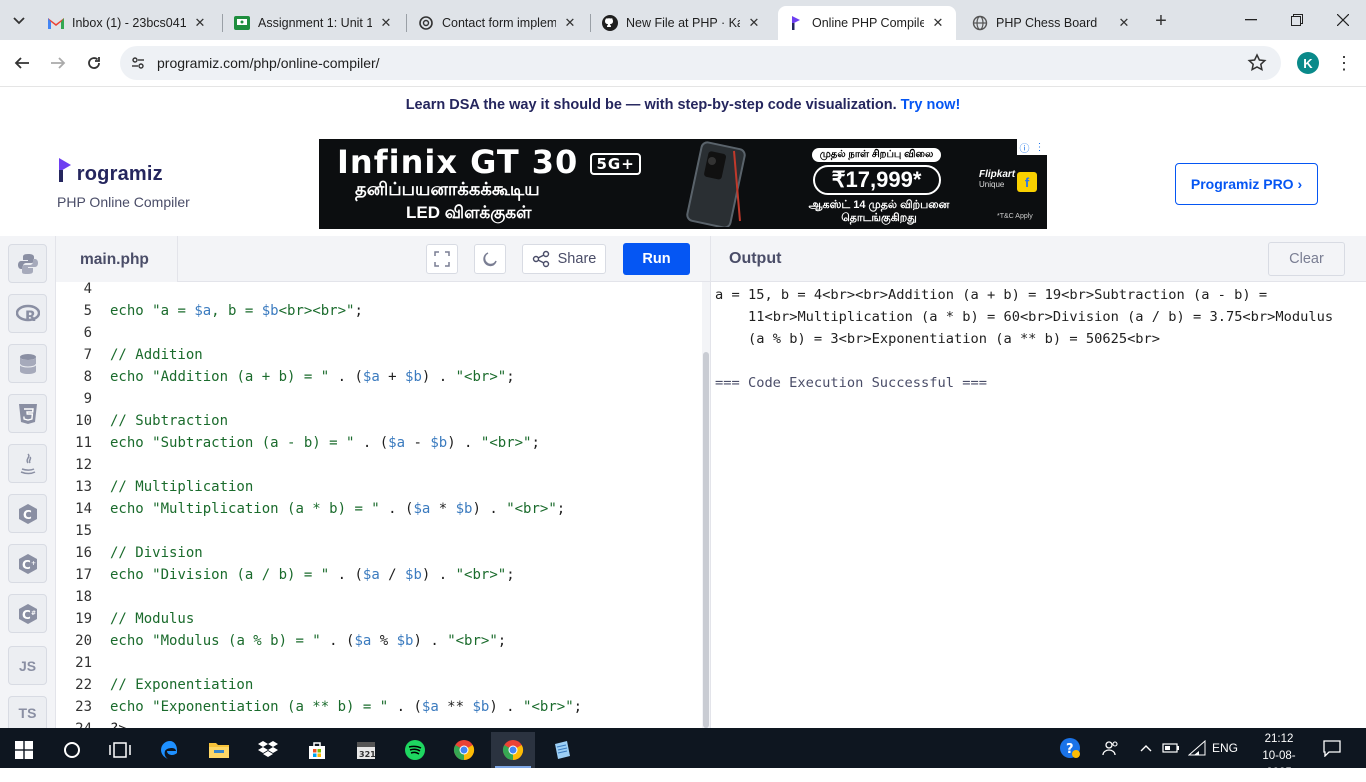 This screenshot has width=1366, height=782. I want to click on python-icon, so click(27, 263).